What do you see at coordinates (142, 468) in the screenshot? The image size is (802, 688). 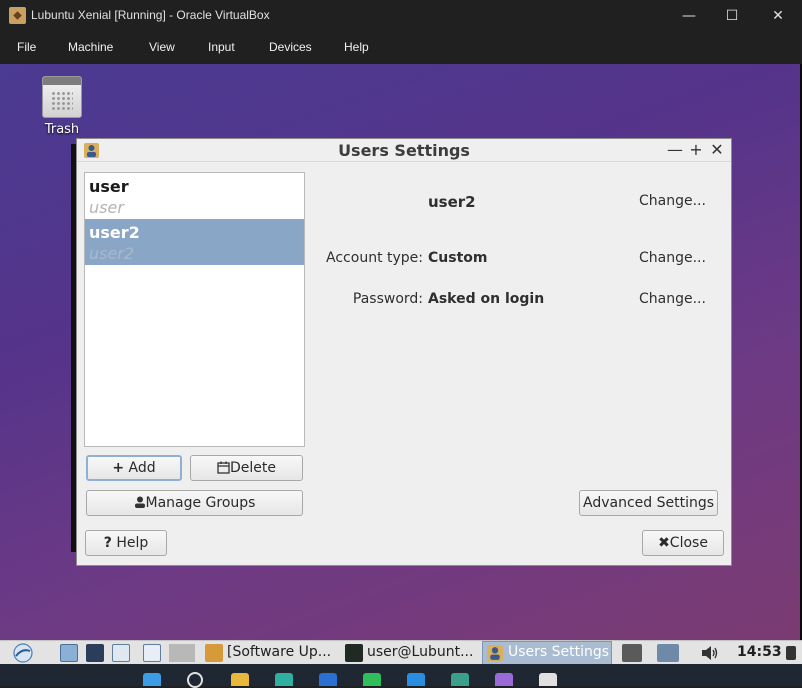 I see `add-user-button-label: Add` at bounding box center [142, 468].